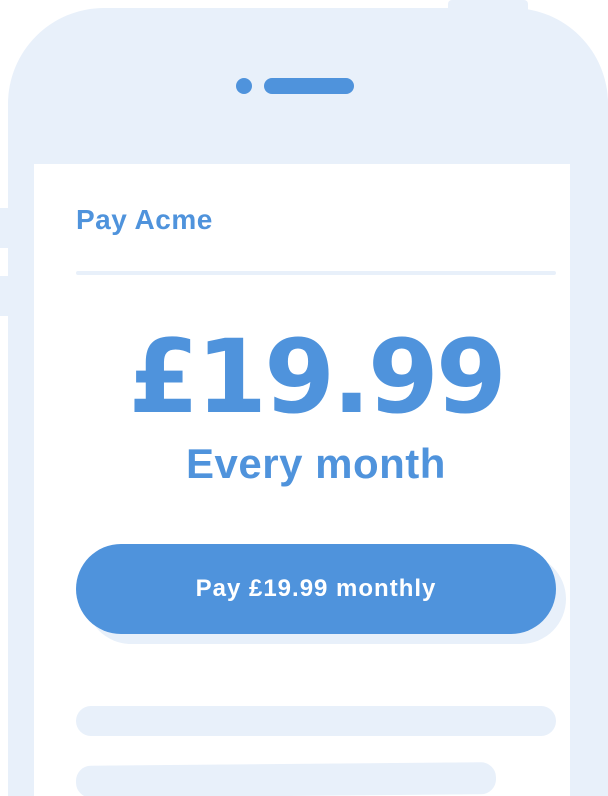 The width and height of the screenshot is (608, 796). I want to click on header-divider, so click(316, 273).